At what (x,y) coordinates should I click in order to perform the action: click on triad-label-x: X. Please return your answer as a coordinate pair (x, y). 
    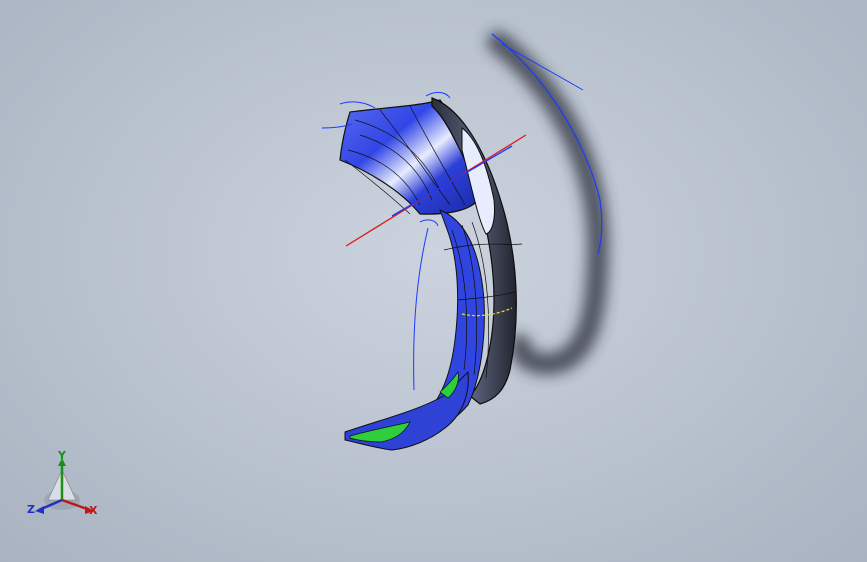
    Looking at the image, I should click on (93, 510).